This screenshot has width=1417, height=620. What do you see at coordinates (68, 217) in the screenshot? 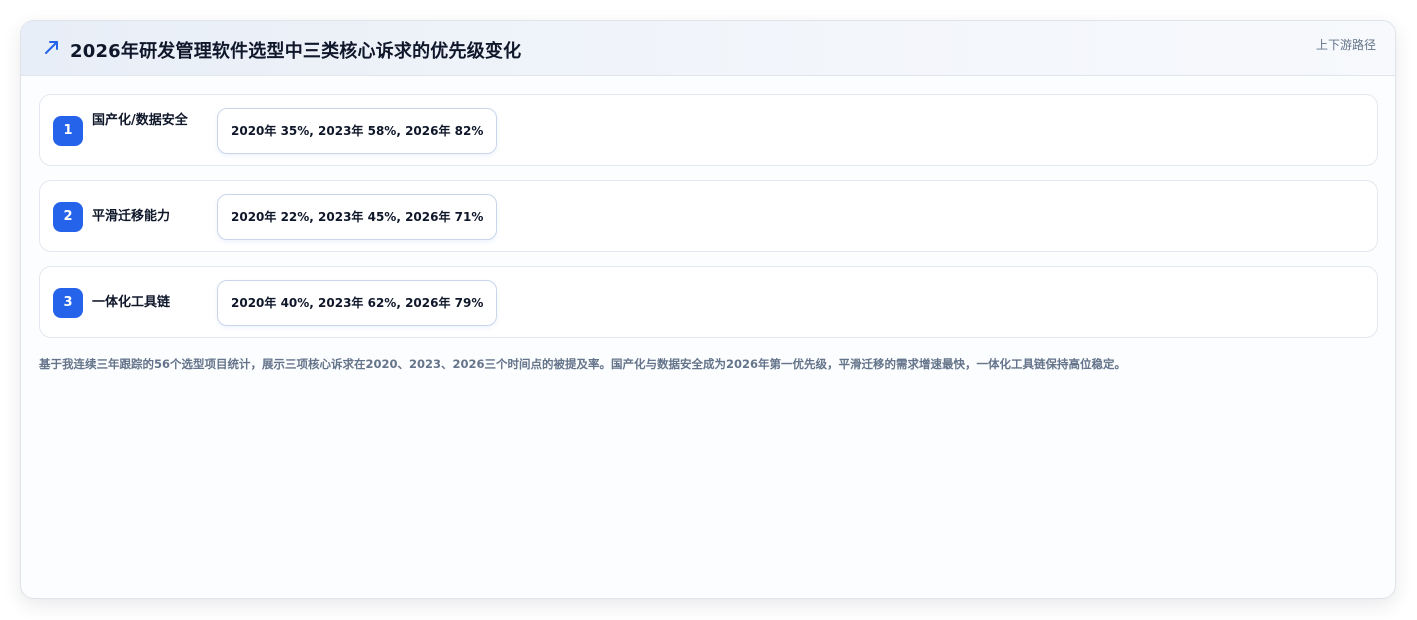
I see `rank-badge: 2` at bounding box center [68, 217].